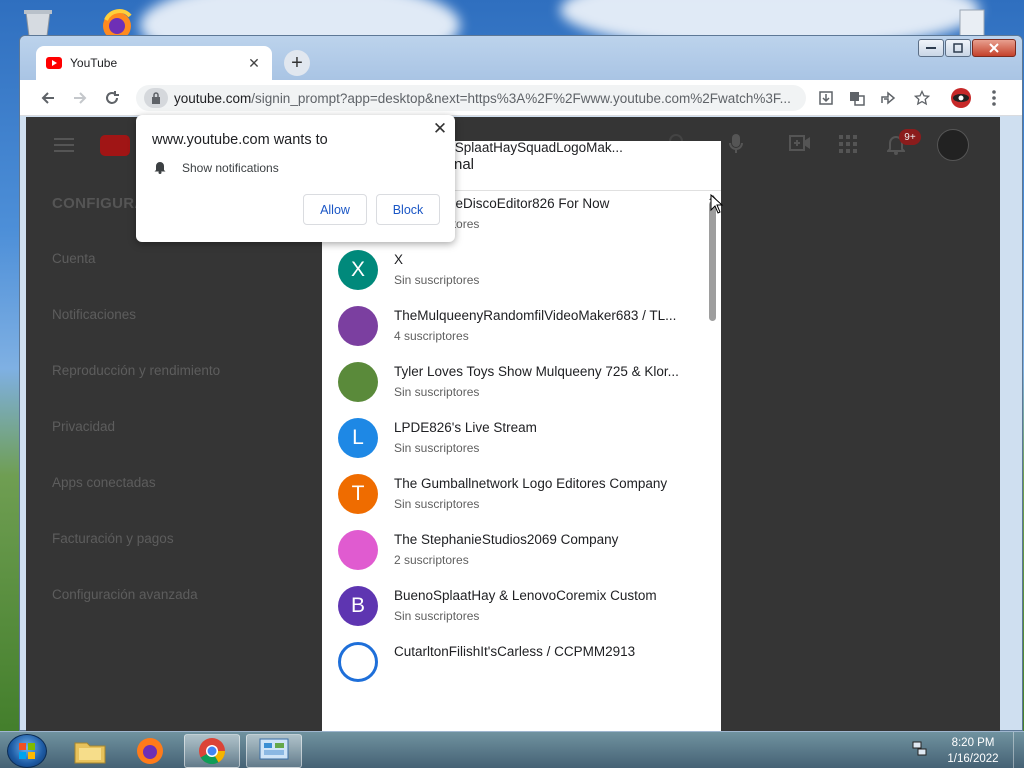  Describe the element at coordinates (358, 270) in the screenshot. I see `channel-avatar: X` at that location.